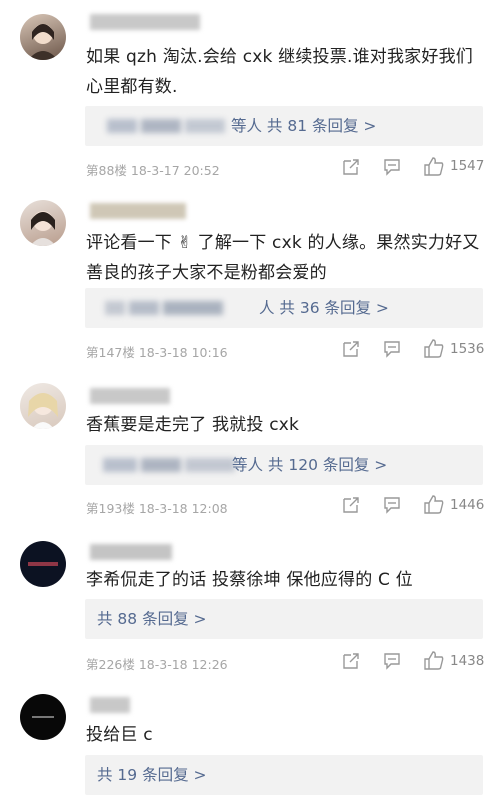 The height and width of the screenshot is (800, 500). What do you see at coordinates (119, 735) in the screenshot?
I see `comment-text: 投给巨 c` at bounding box center [119, 735].